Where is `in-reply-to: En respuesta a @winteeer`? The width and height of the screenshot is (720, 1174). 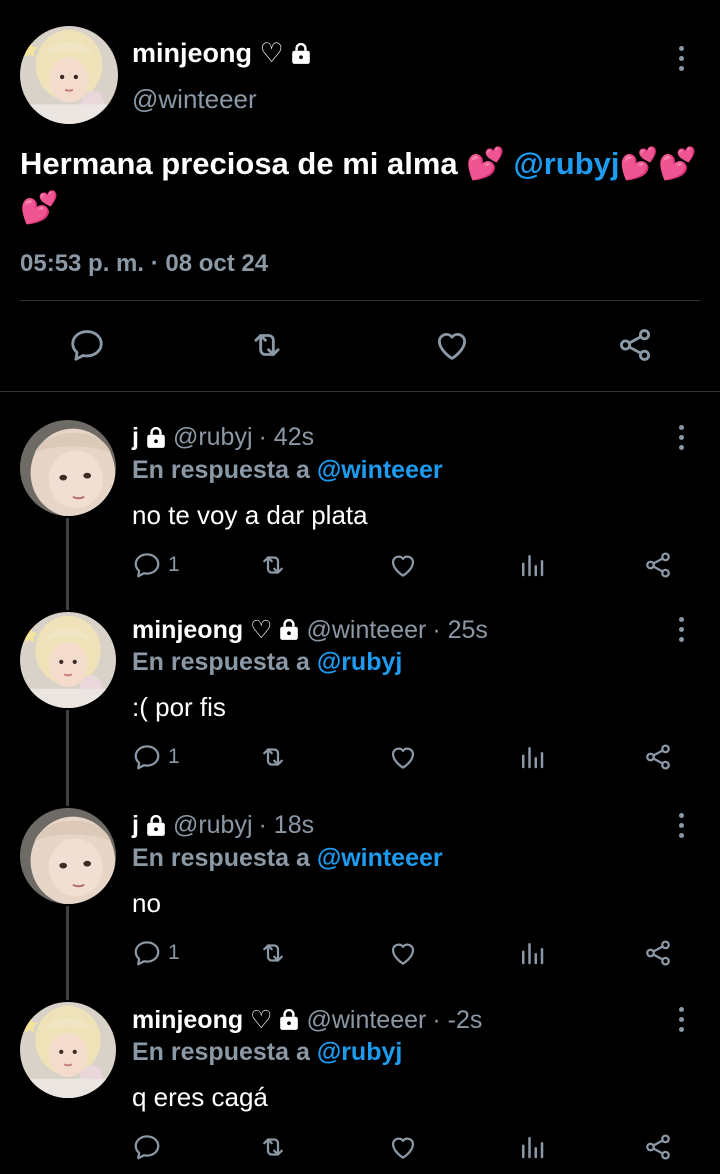 in-reply-to: En respuesta a @winteeer is located at coordinates (287, 470).